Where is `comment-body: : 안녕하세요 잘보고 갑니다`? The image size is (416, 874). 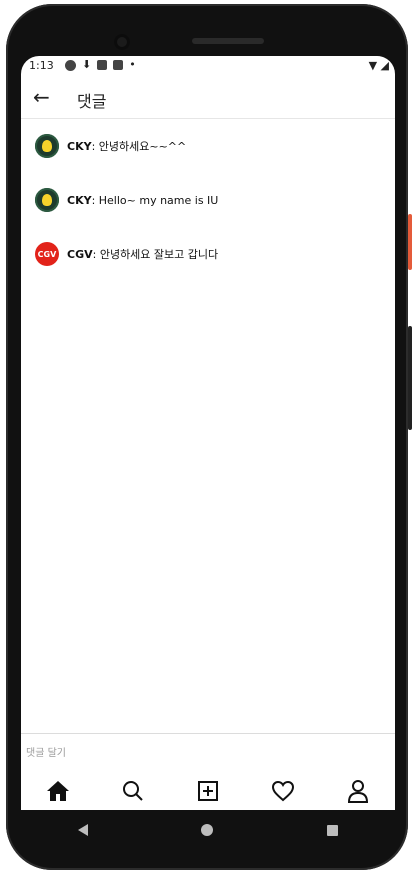 comment-body: : 안녕하세요 잘보고 갑니다 is located at coordinates (155, 254).